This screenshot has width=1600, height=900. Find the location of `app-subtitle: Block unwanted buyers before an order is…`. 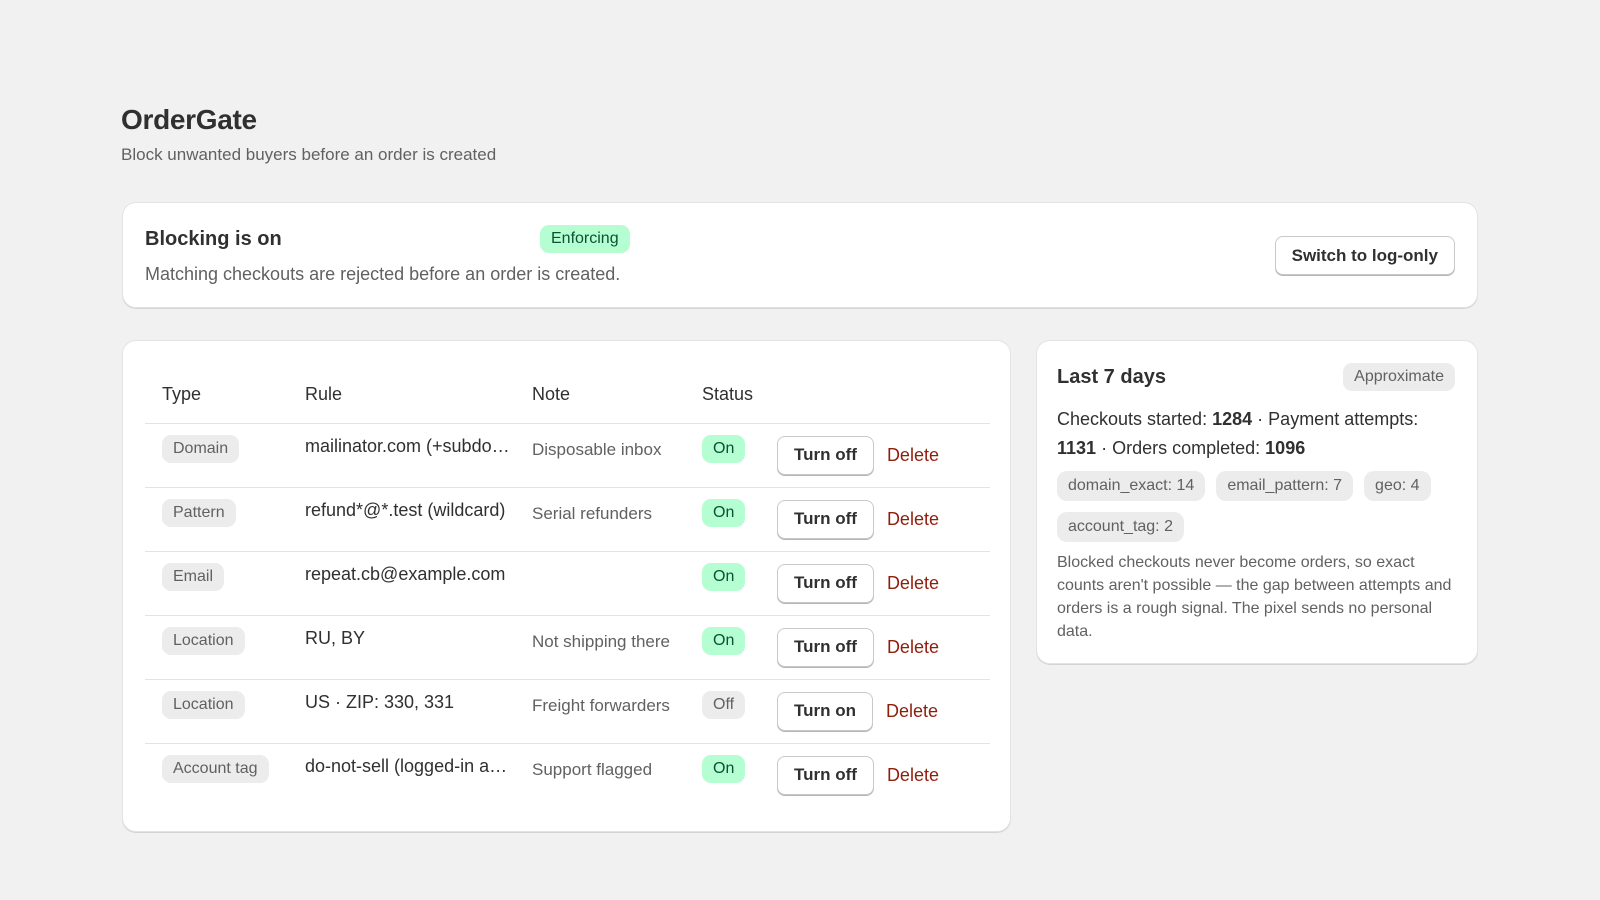

app-subtitle: Block unwanted buyers before an order is… is located at coordinates (309, 154).